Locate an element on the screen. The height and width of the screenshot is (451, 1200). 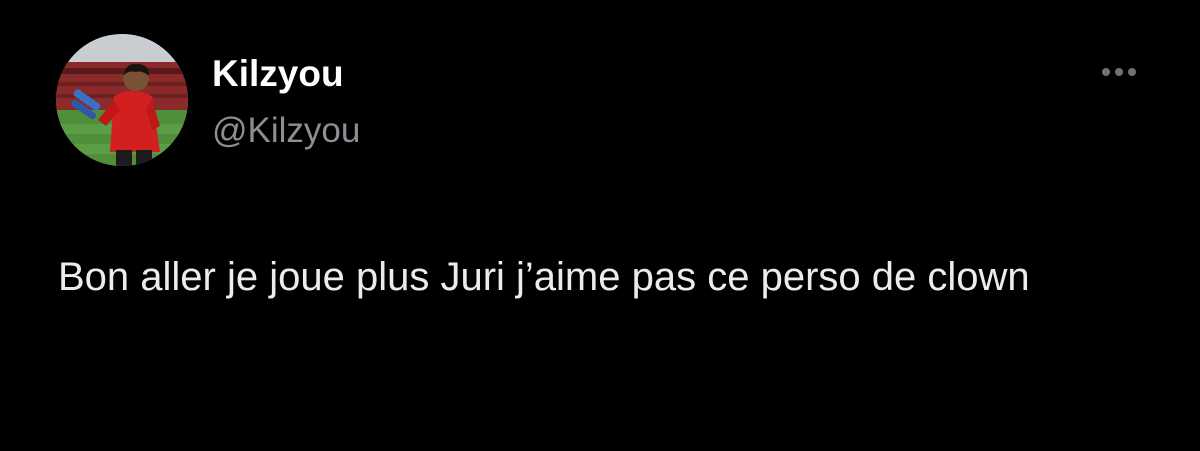
avatar is located at coordinates (122, 100).